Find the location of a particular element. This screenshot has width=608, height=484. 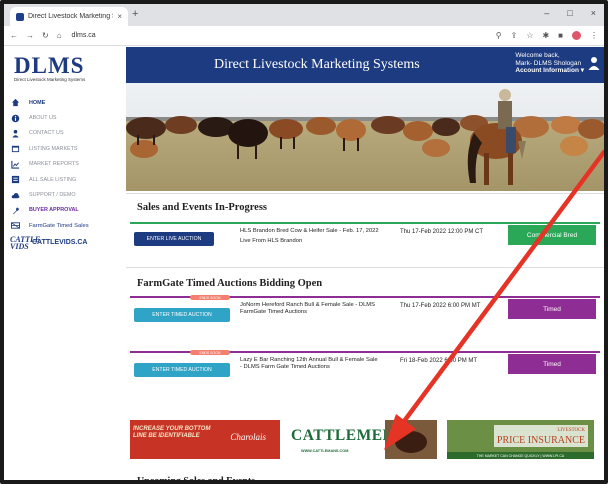

sidebar-item-label: ALL SALE LISTING is located at coordinates (53, 179).